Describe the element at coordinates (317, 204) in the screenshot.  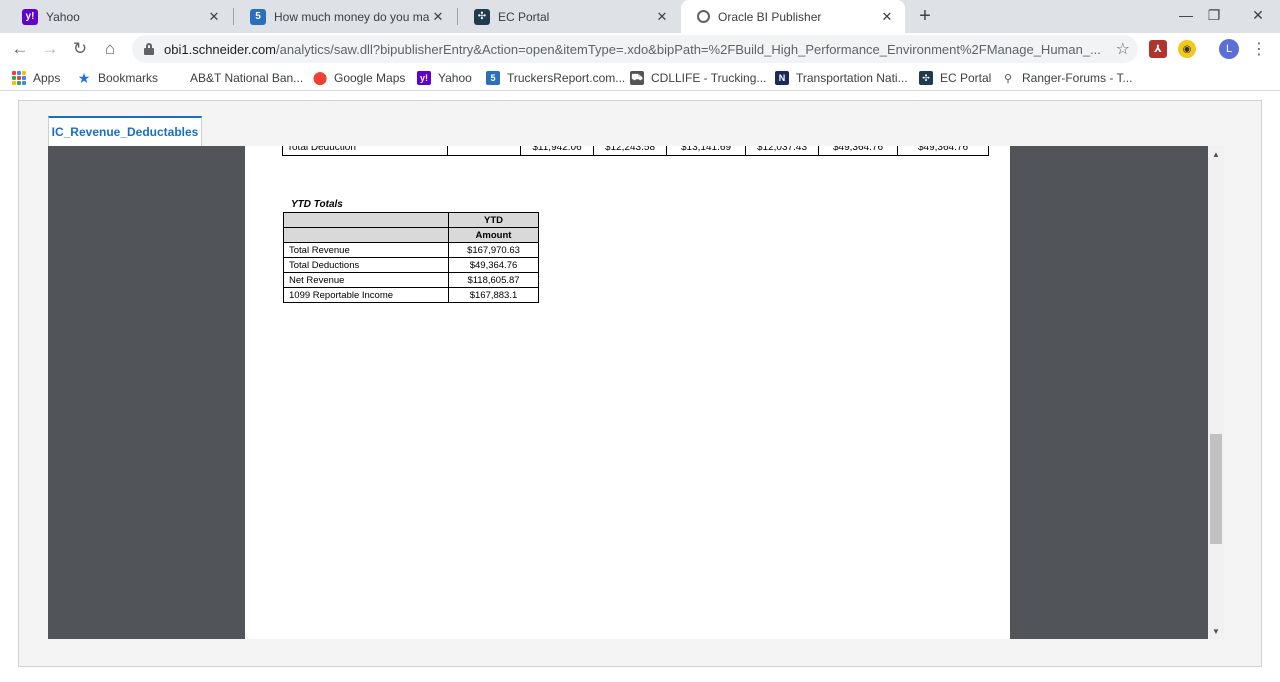
I see `ytd-totals-title: YTD Totals` at that location.